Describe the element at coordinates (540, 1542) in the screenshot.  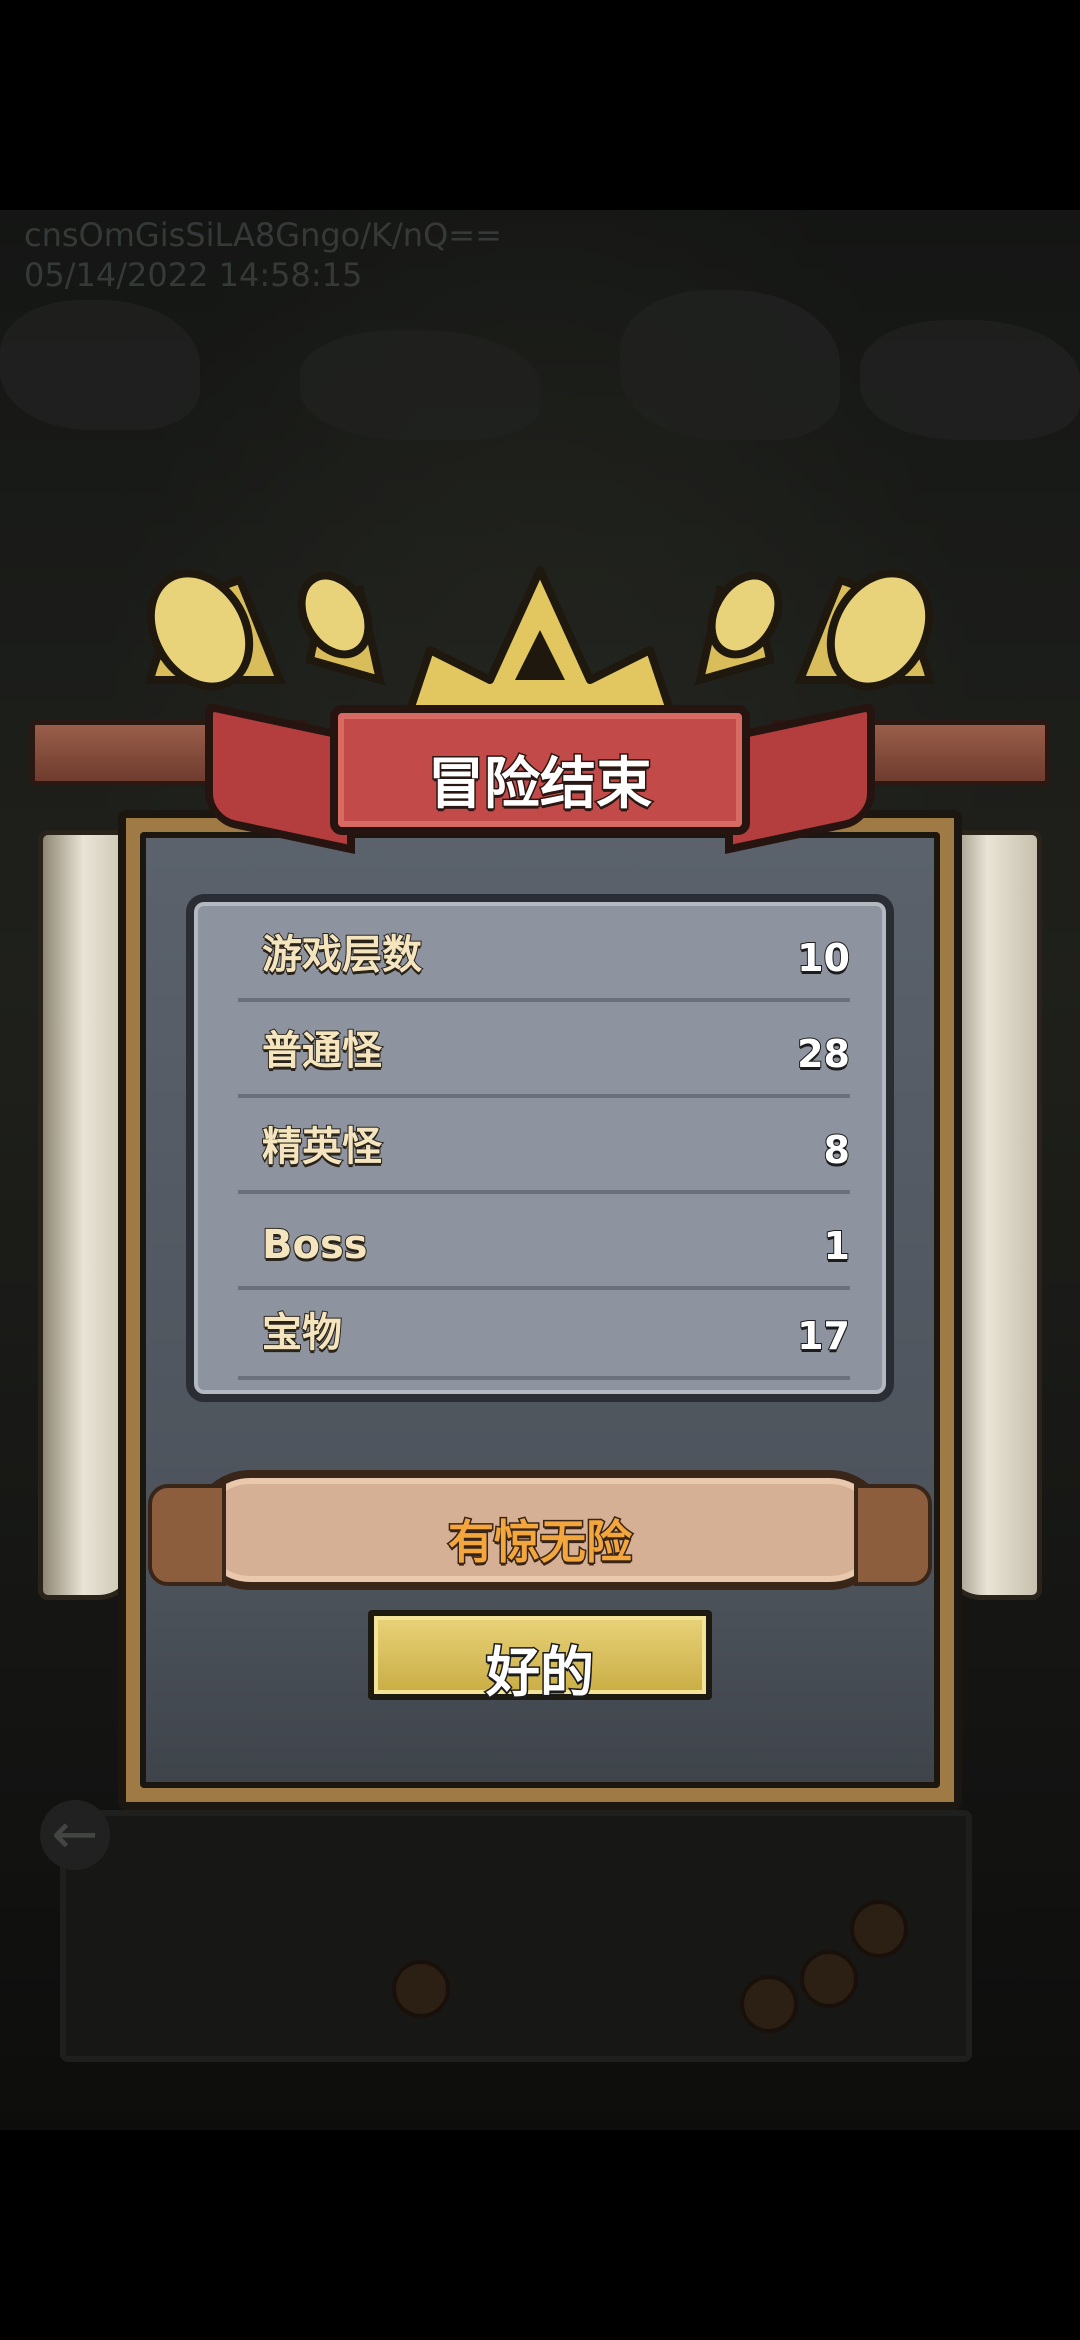
I see `rating-text: 有惊无险` at that location.